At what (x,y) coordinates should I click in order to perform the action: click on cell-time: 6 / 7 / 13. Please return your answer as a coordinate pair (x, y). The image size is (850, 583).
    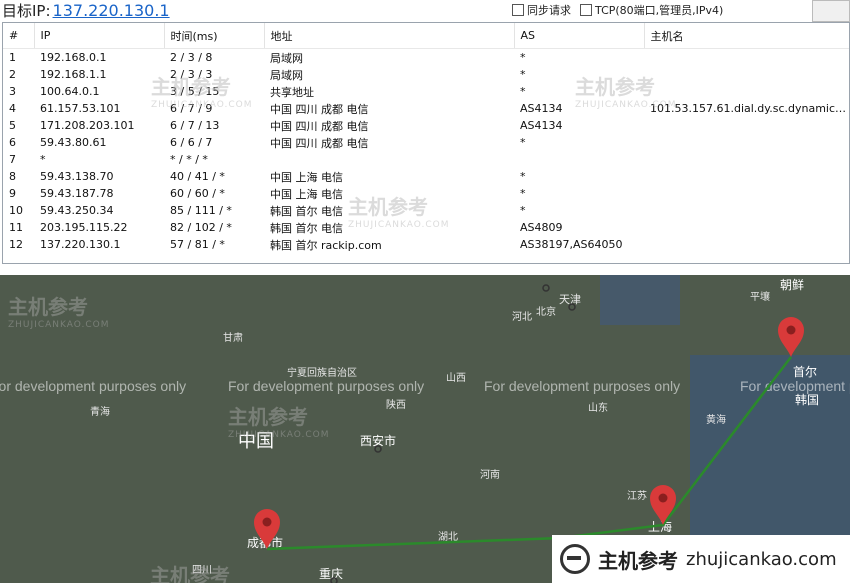
    Looking at the image, I should click on (195, 125).